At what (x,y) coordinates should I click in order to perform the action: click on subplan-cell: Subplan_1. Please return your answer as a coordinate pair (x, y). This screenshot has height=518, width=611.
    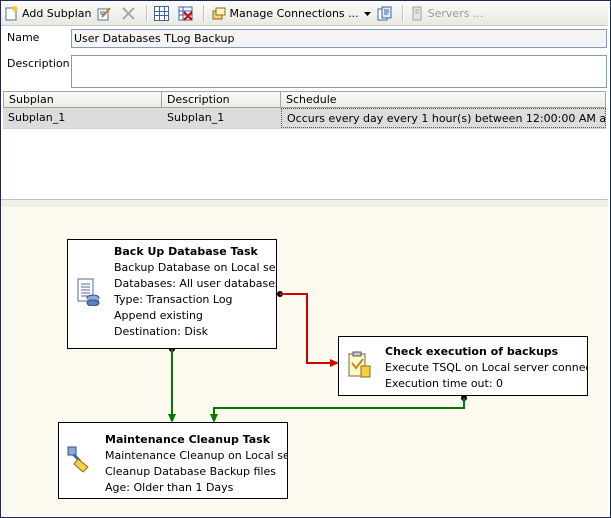
    Looking at the image, I should click on (82, 118).